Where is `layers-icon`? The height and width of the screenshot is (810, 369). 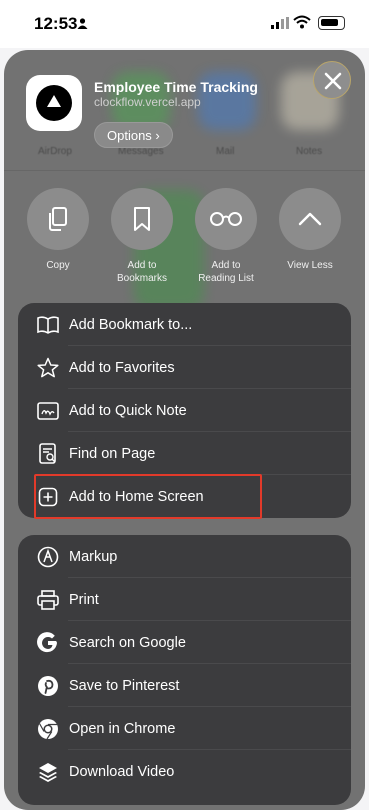 layers-icon is located at coordinates (48, 772).